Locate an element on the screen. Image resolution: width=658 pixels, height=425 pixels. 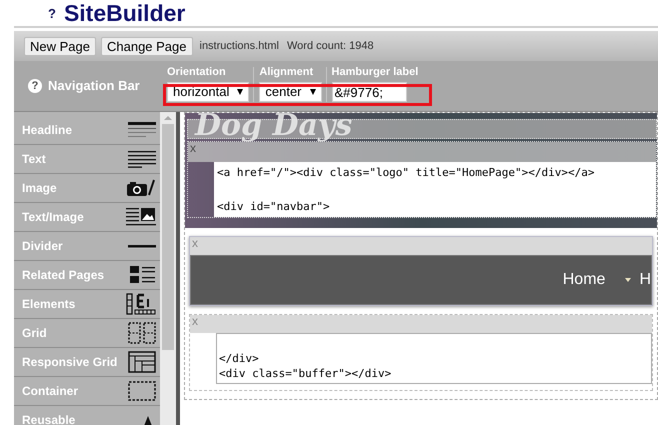
field-label: Orientation is located at coordinates (197, 72).